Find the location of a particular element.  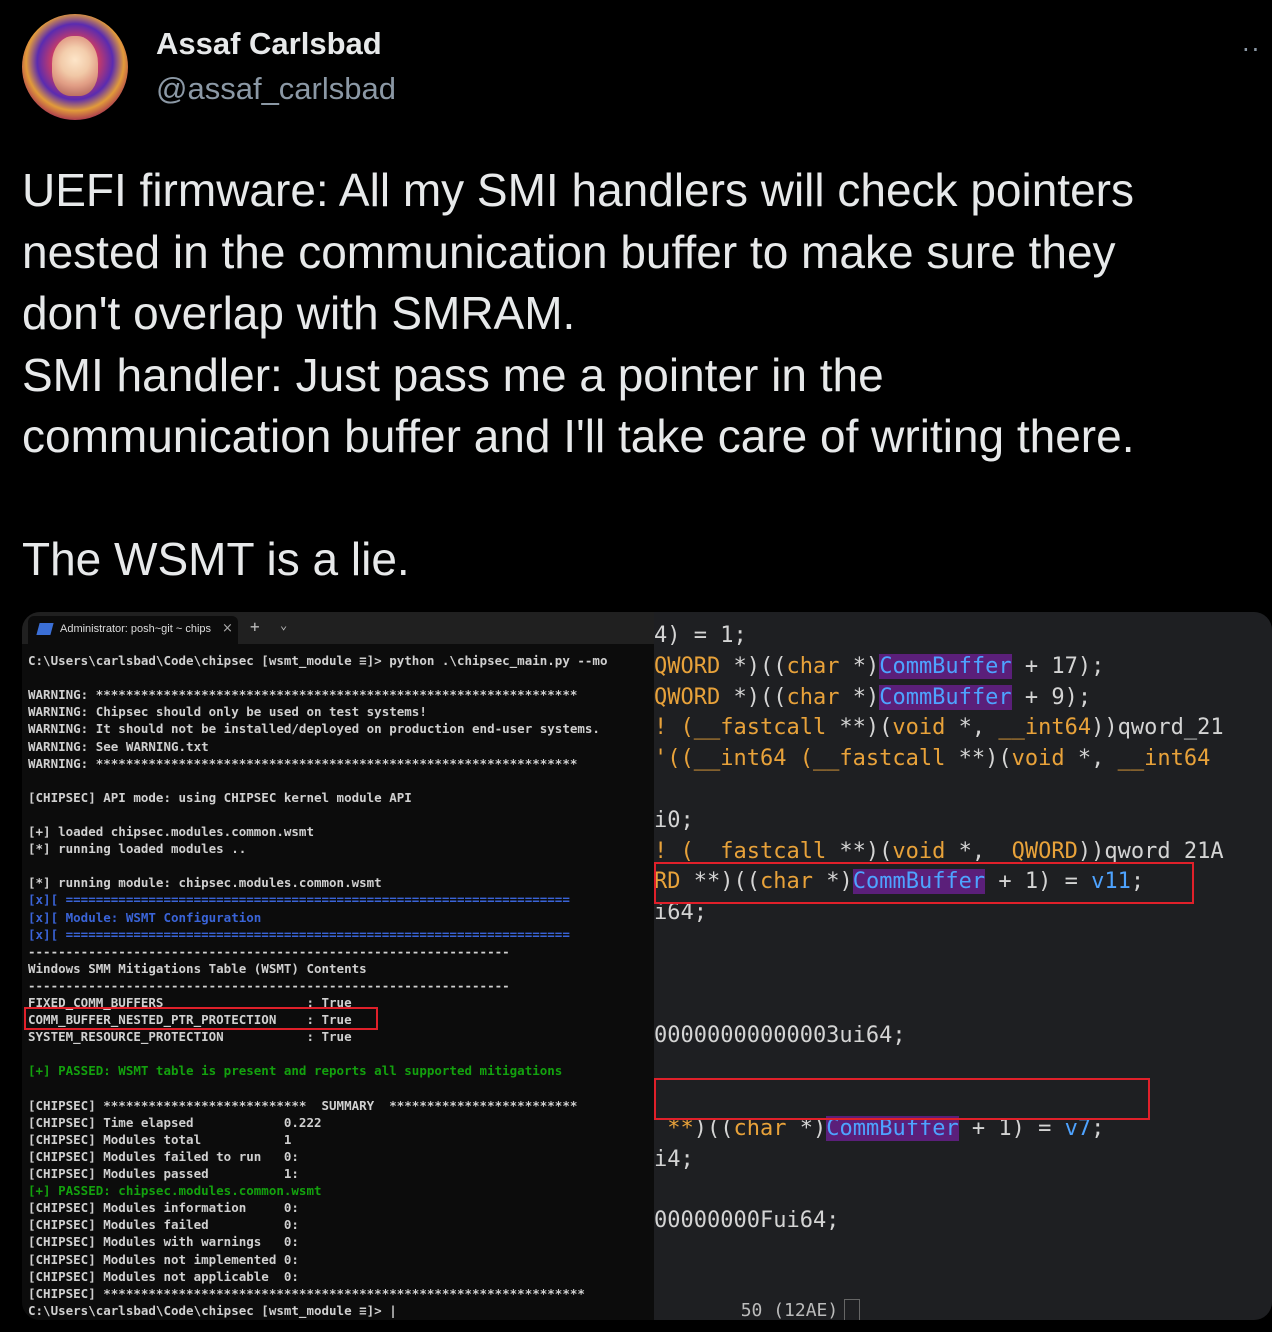

code-token: '((__int64 (__fastcall is located at coordinates (800, 759).